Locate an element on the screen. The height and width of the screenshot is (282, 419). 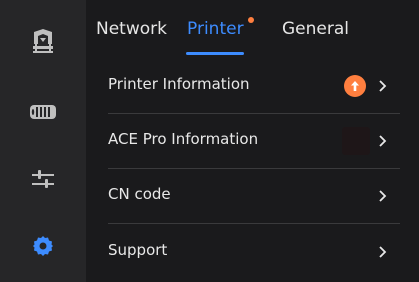
tab-printer: Printer is located at coordinates (215, 29).